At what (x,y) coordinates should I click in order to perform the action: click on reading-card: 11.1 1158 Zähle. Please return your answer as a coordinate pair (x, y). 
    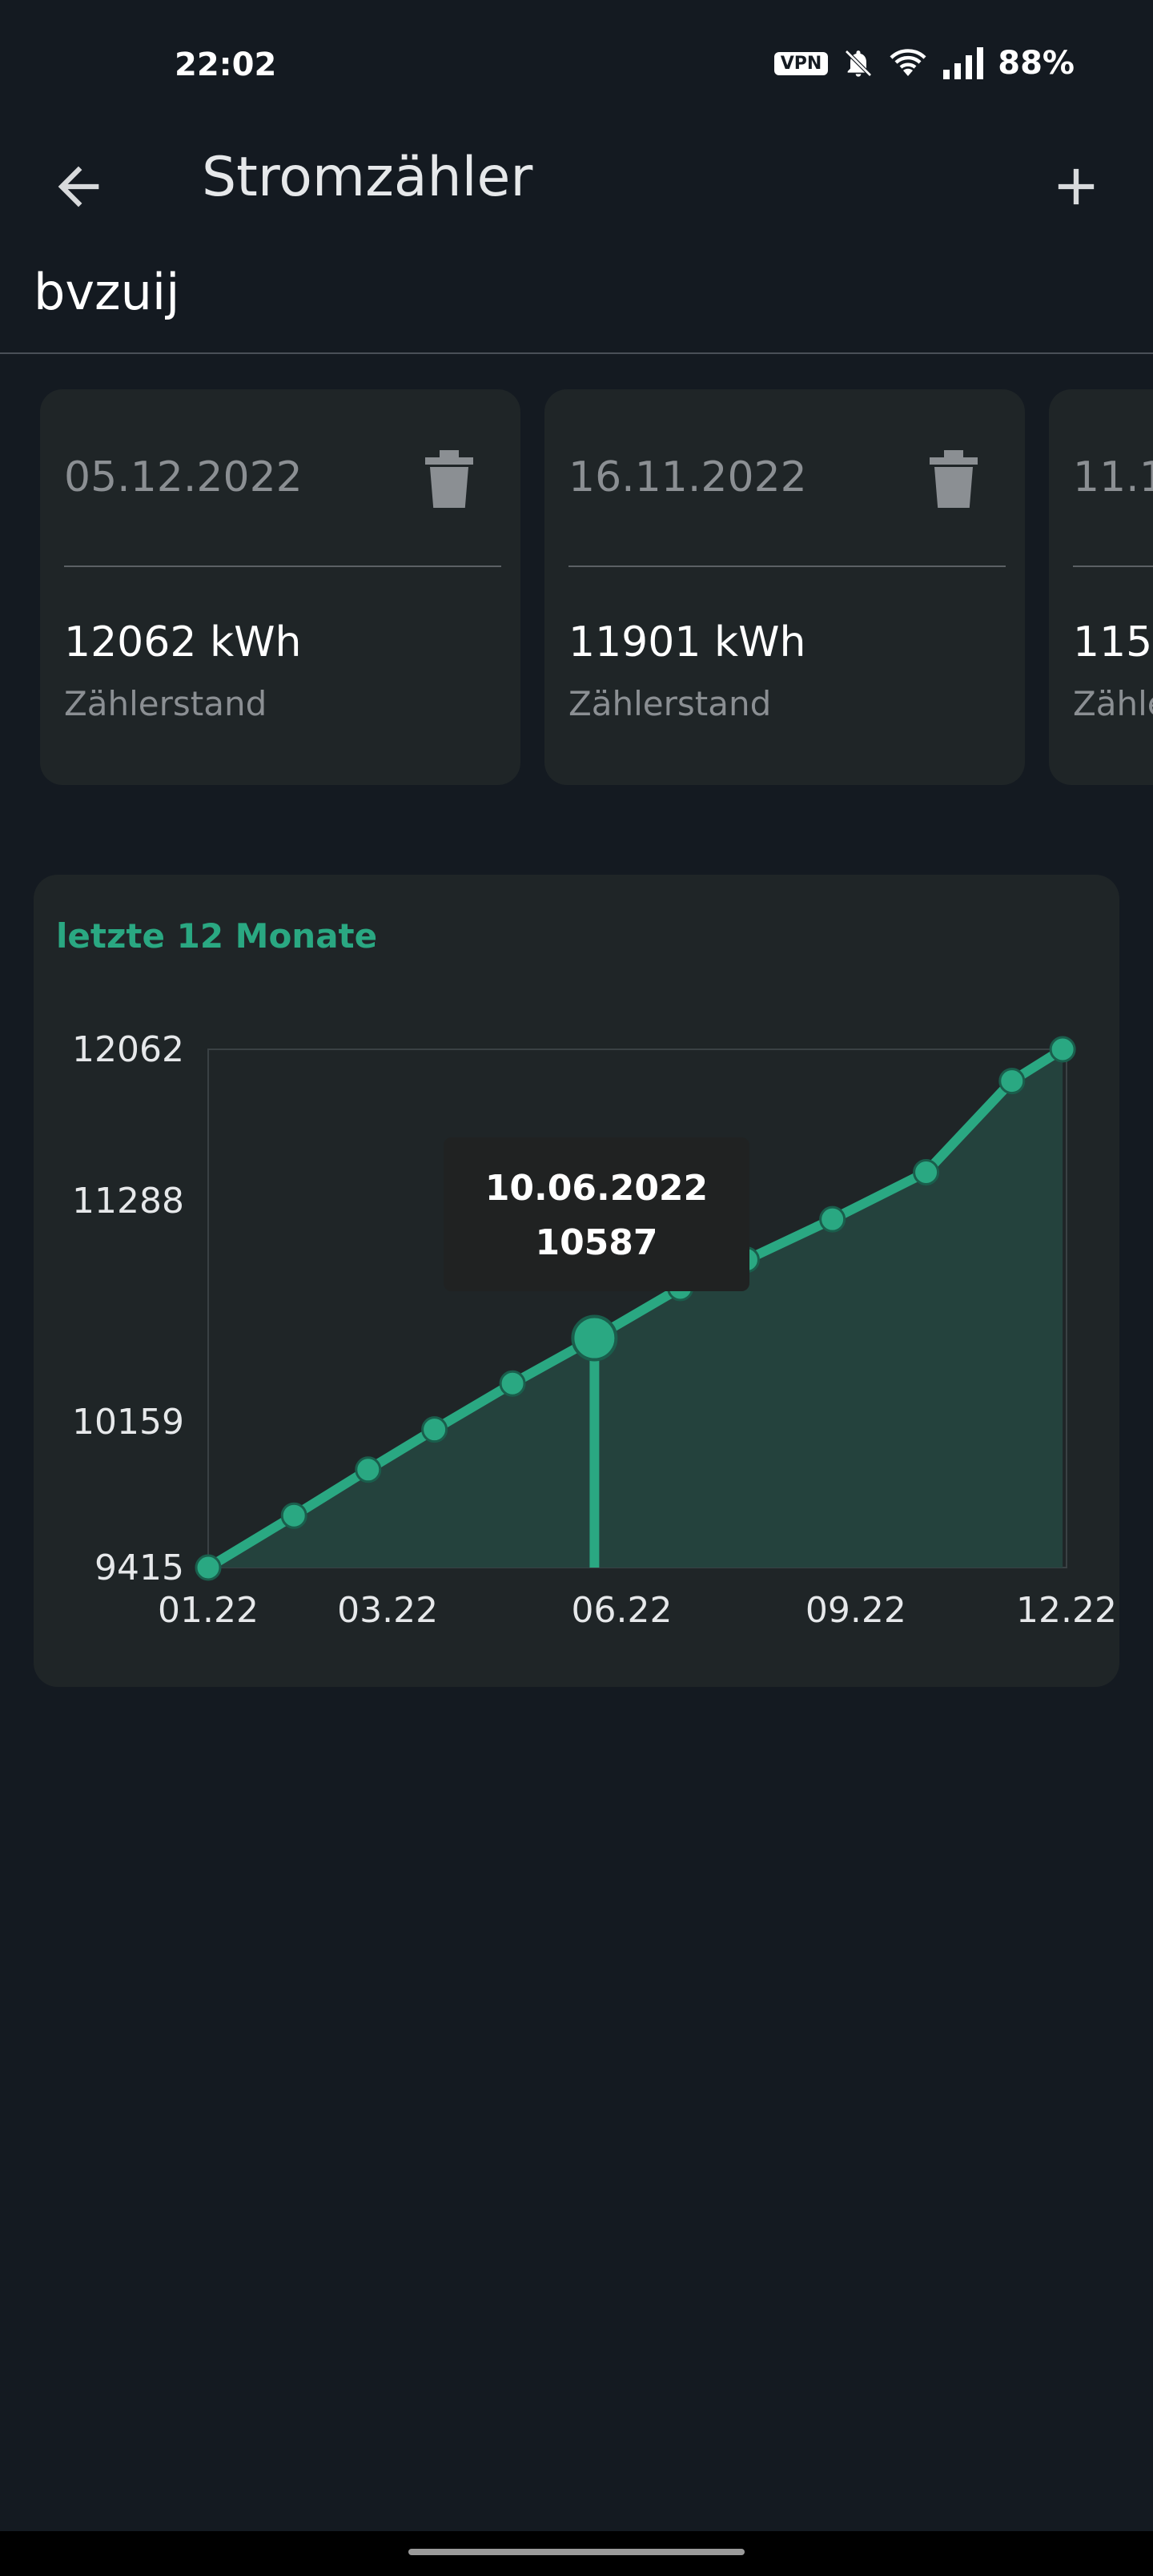
    Looking at the image, I should click on (1101, 587).